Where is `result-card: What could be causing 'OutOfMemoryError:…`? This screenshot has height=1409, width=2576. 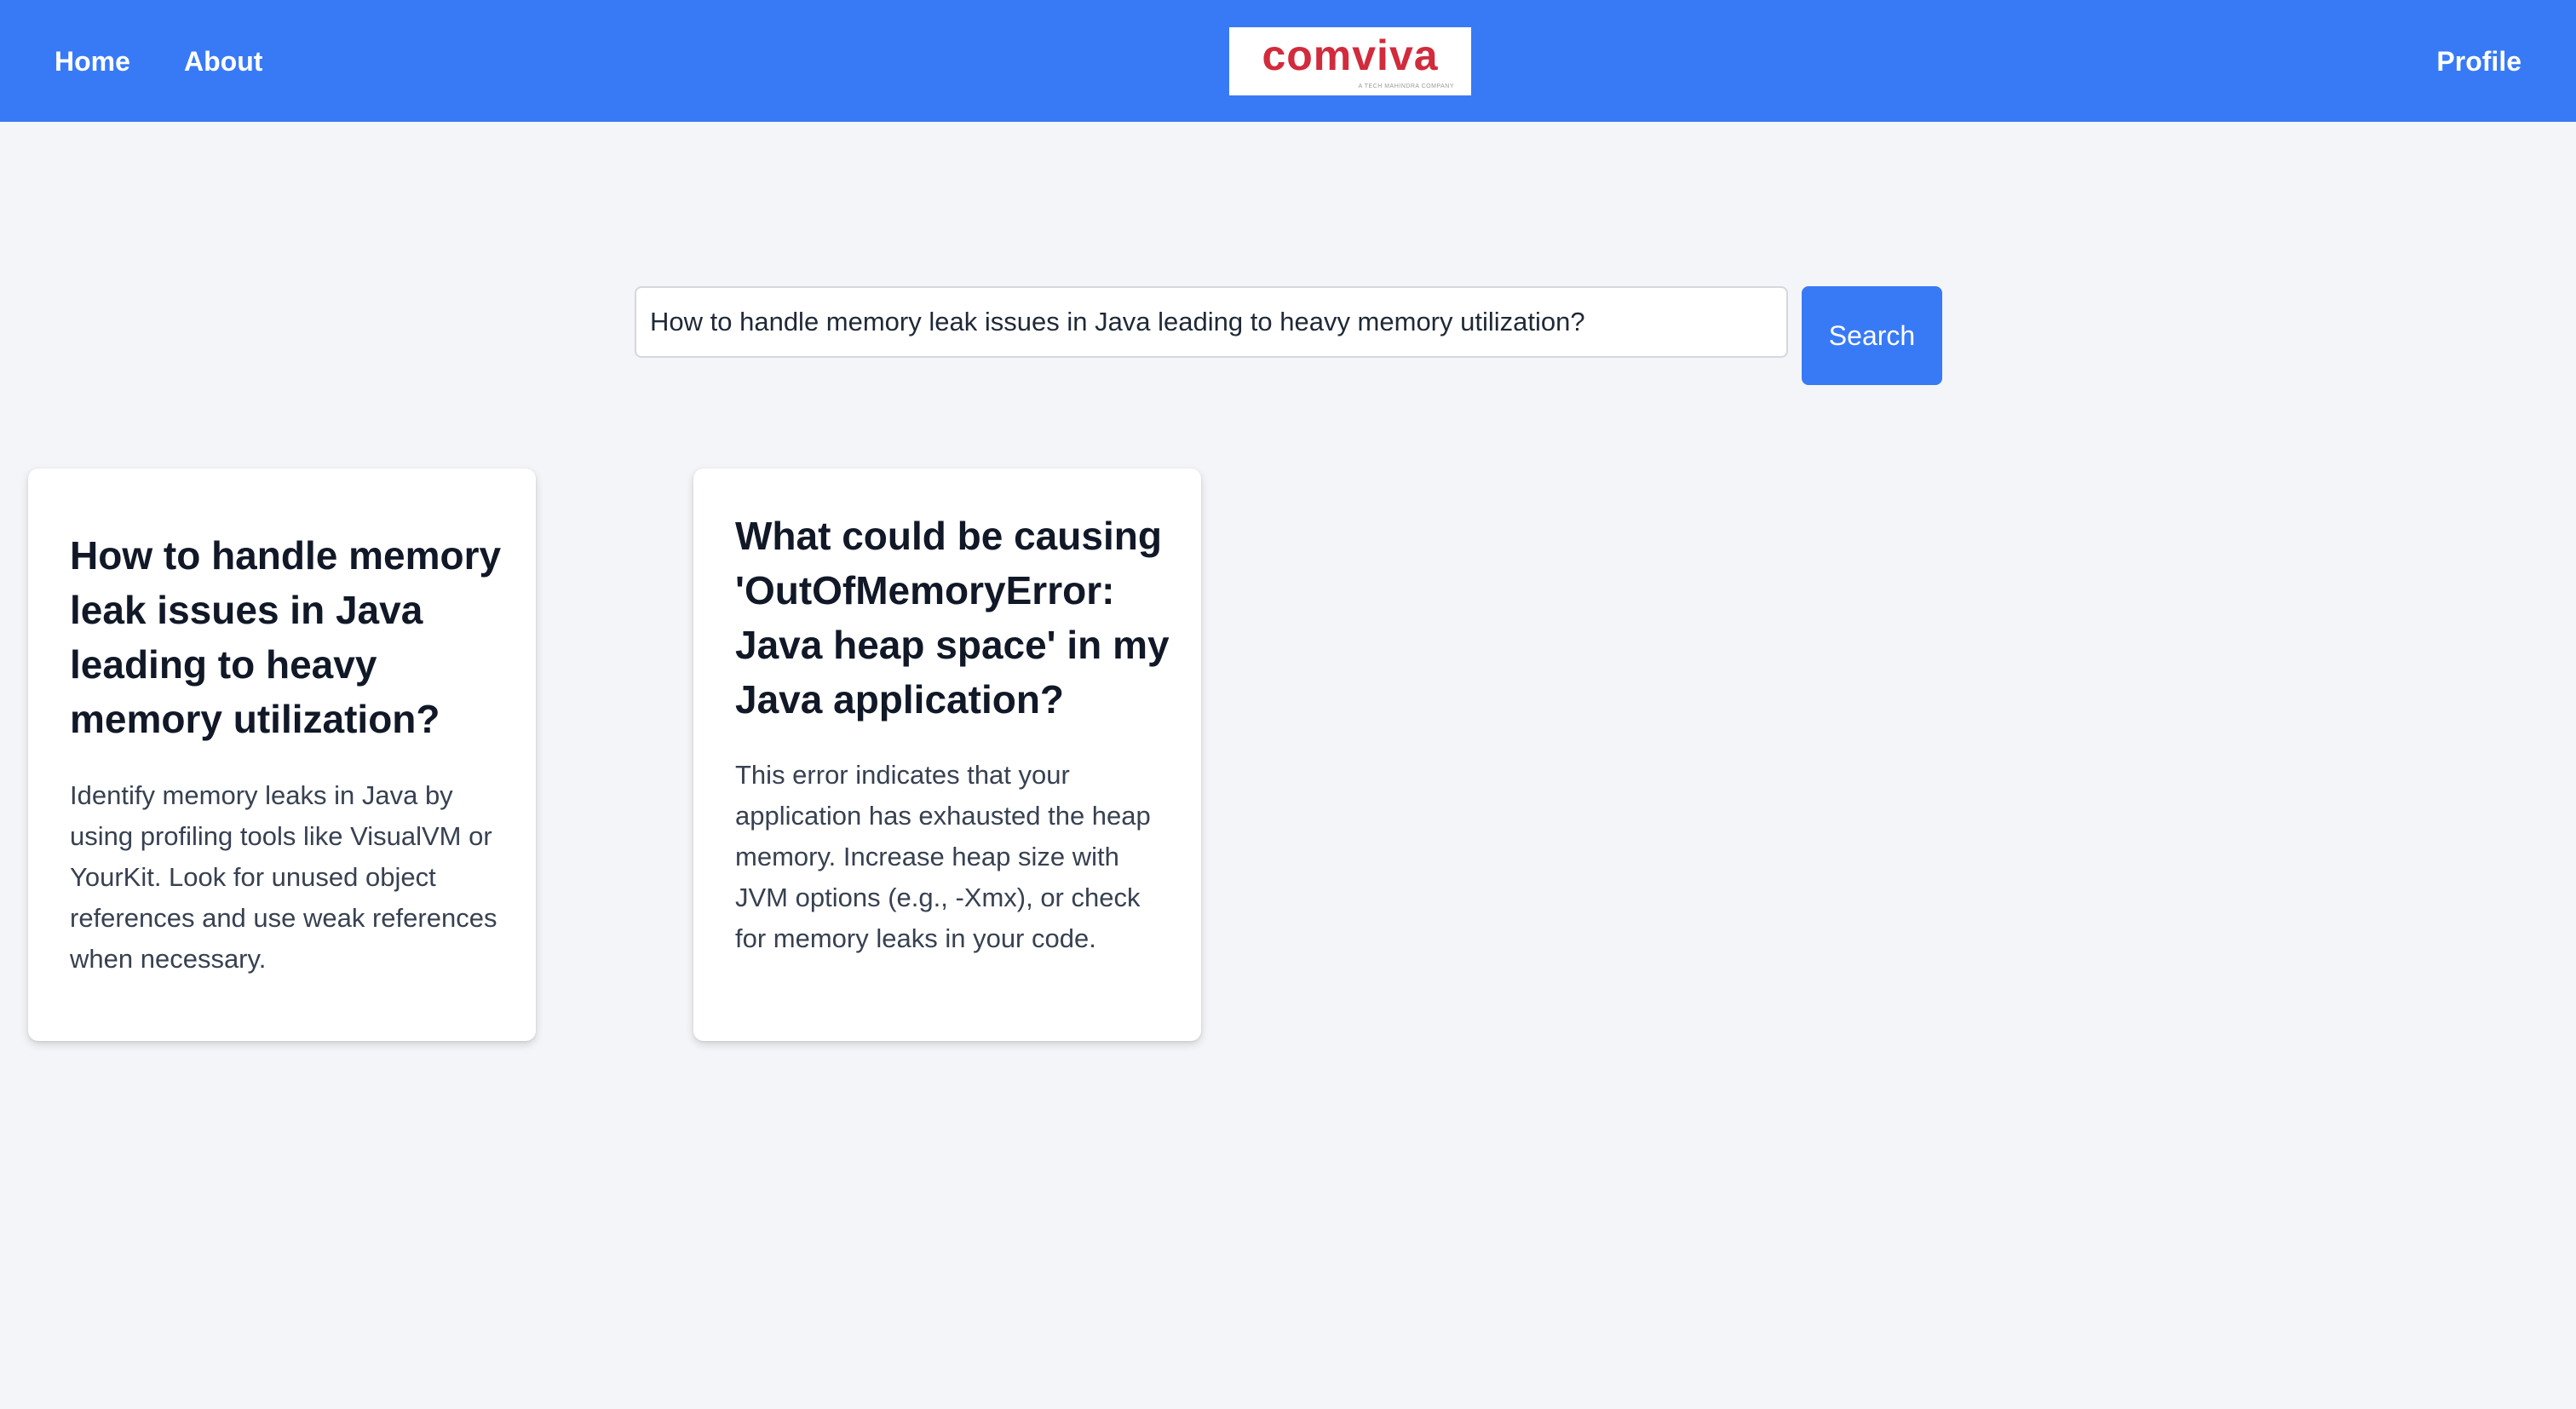 result-card: What could be causing 'OutOfMemoryError:… is located at coordinates (947, 755).